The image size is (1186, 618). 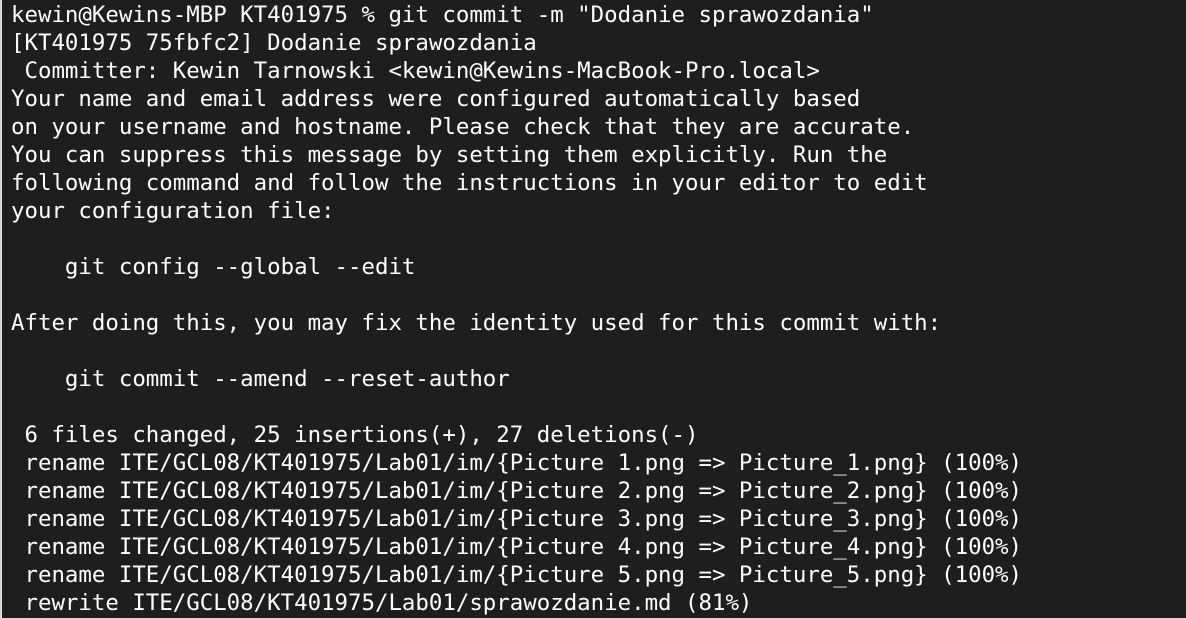 What do you see at coordinates (274, 43) in the screenshot?
I see `commit-summary-line: [KT401975 75fbfc2] Dodanie sprawozdania` at bounding box center [274, 43].